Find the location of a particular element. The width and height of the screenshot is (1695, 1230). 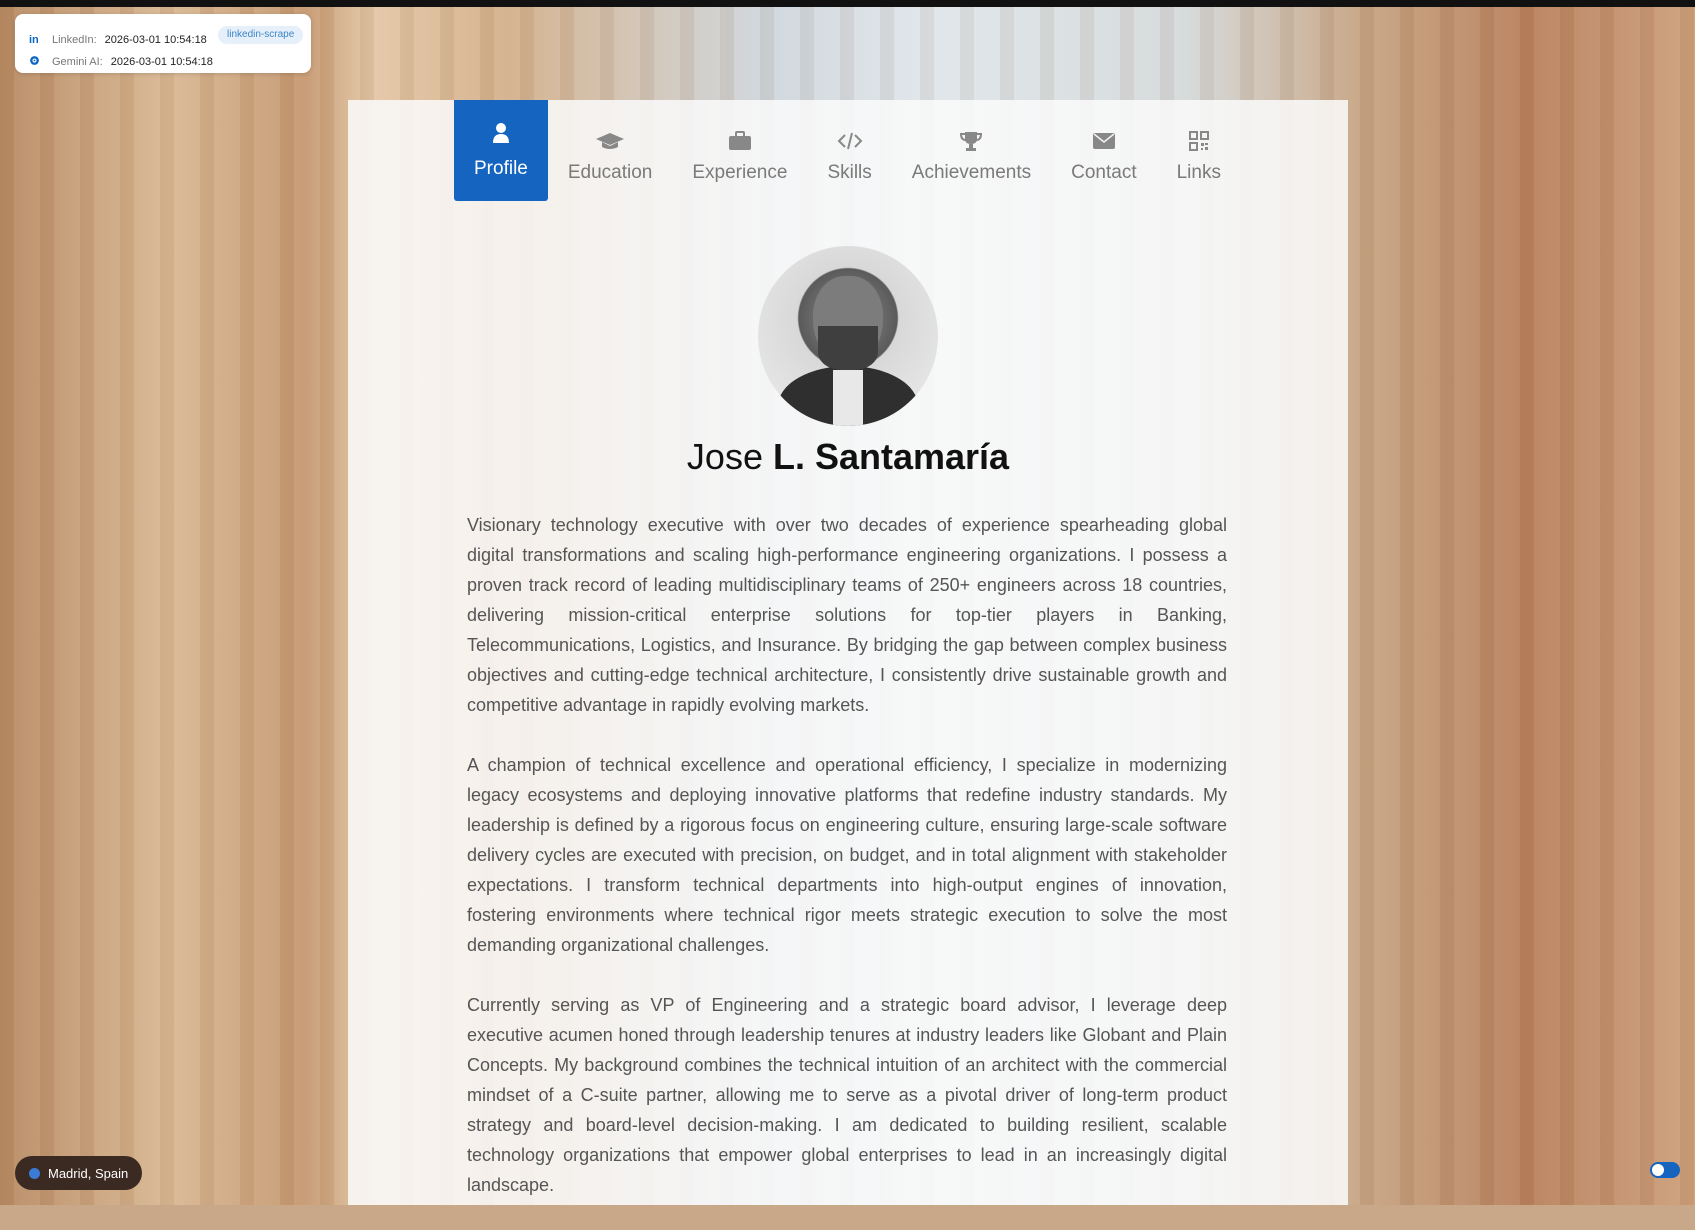

user-icon is located at coordinates (501, 133).